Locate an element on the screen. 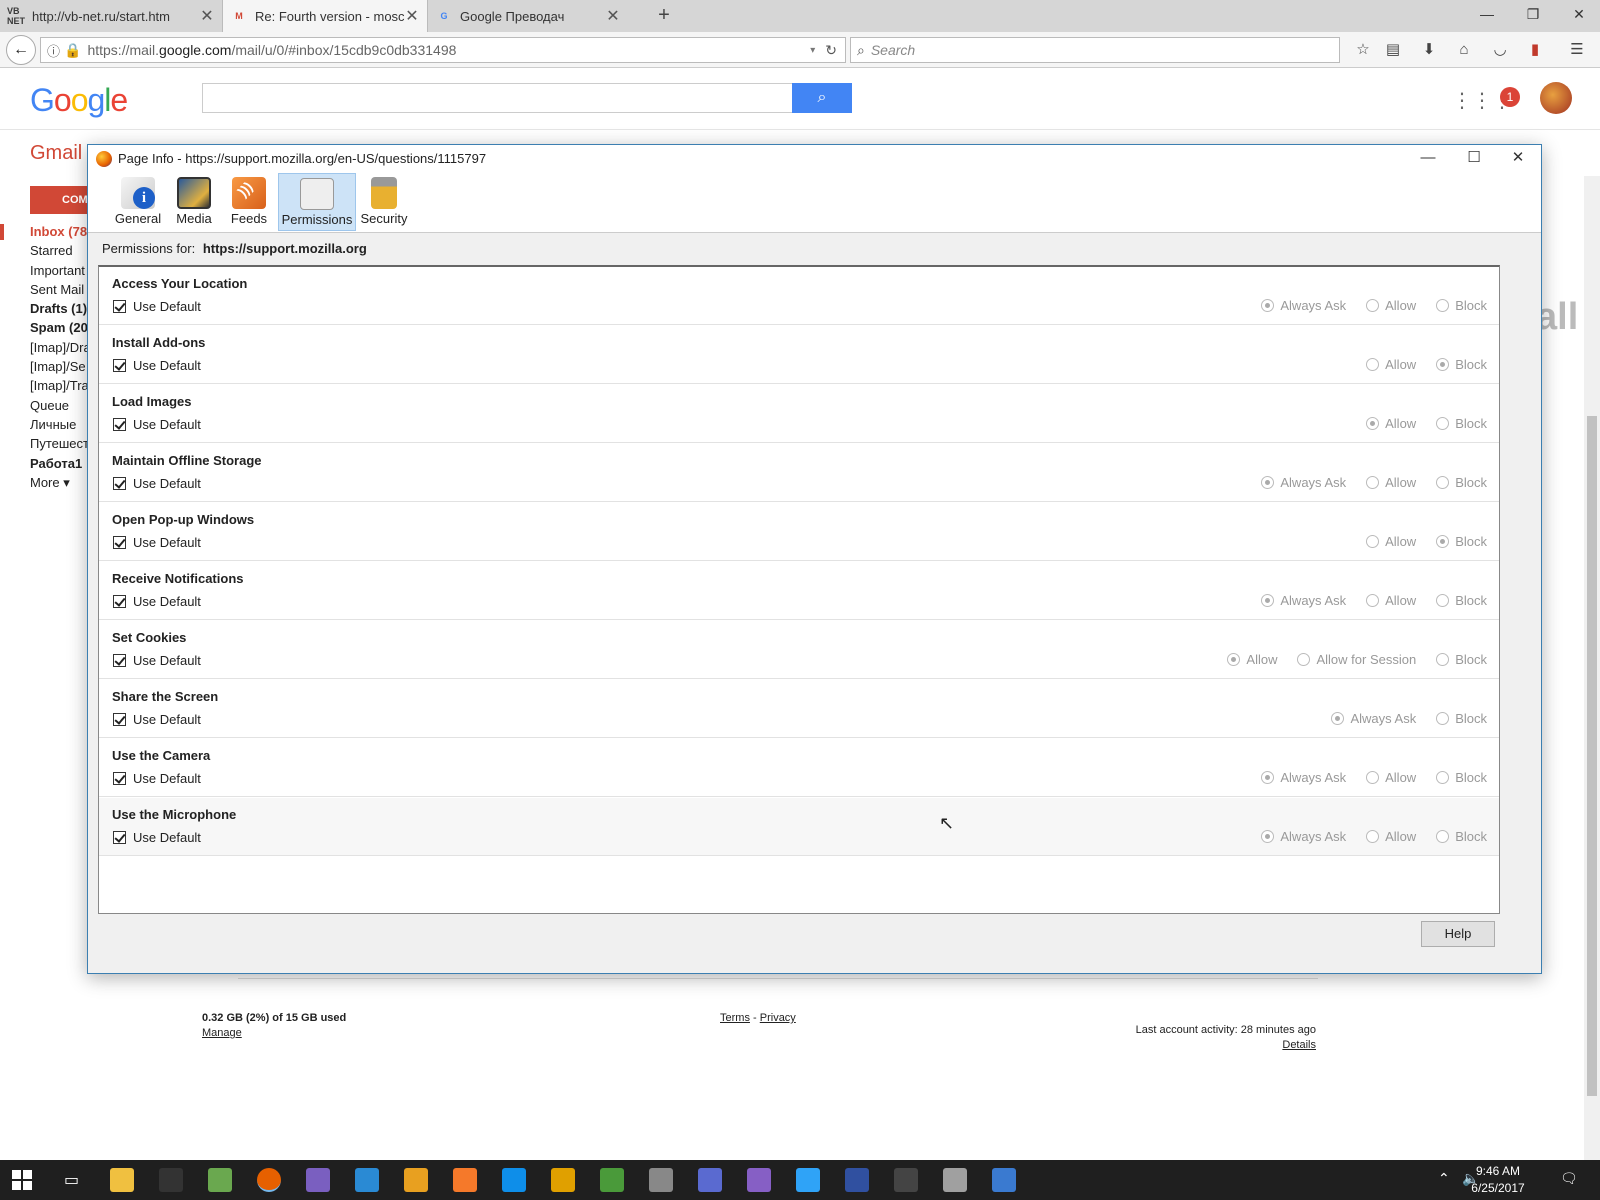 The height and width of the screenshot is (1200, 1600). browser-tab: VB NET http://vb-net.ru/start.htm ✕ is located at coordinates (111, 16).